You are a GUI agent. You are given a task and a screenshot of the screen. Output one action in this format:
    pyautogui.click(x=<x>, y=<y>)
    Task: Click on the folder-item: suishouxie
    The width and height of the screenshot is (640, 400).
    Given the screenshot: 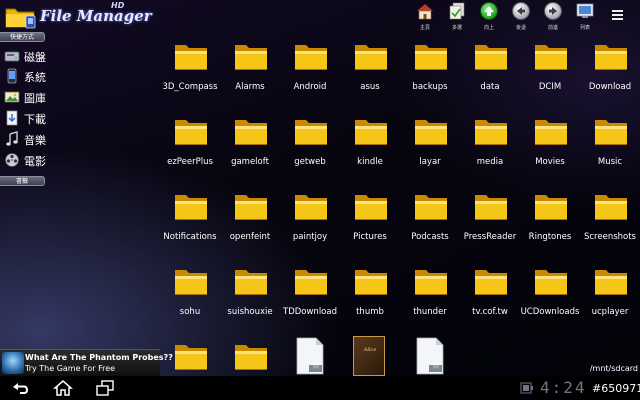 What is the action you would take?
    pyautogui.click(x=250, y=295)
    